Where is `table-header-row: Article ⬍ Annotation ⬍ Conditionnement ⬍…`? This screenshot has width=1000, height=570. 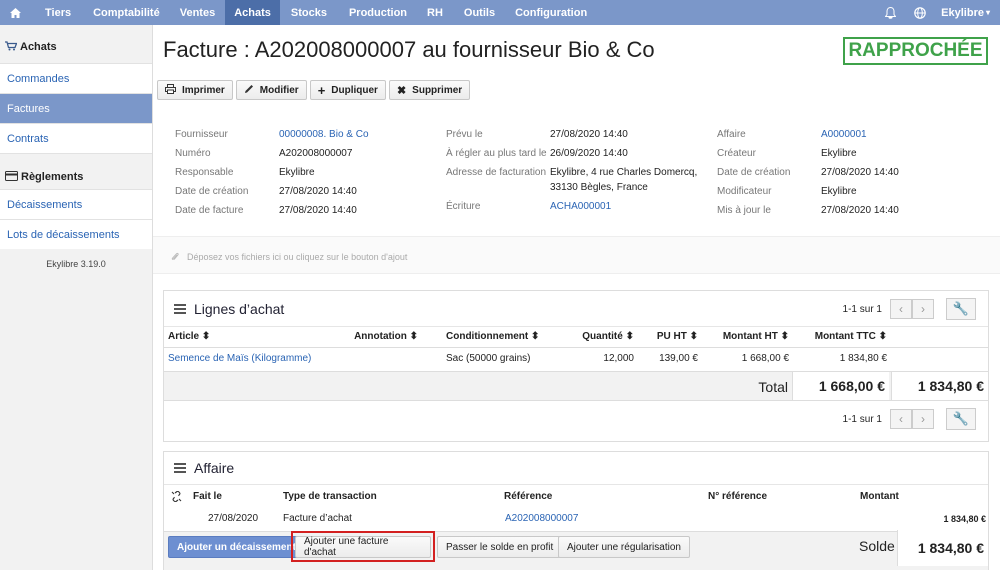 table-header-row: Article ⬍ Annotation ⬍ Conditionnement ⬍… is located at coordinates (576, 337).